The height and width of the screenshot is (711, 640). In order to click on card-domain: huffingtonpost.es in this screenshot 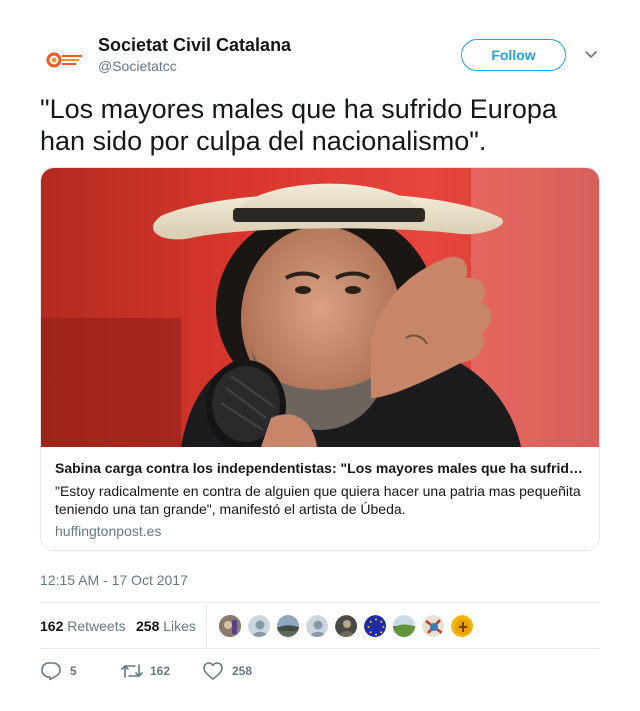, I will do `click(108, 531)`.